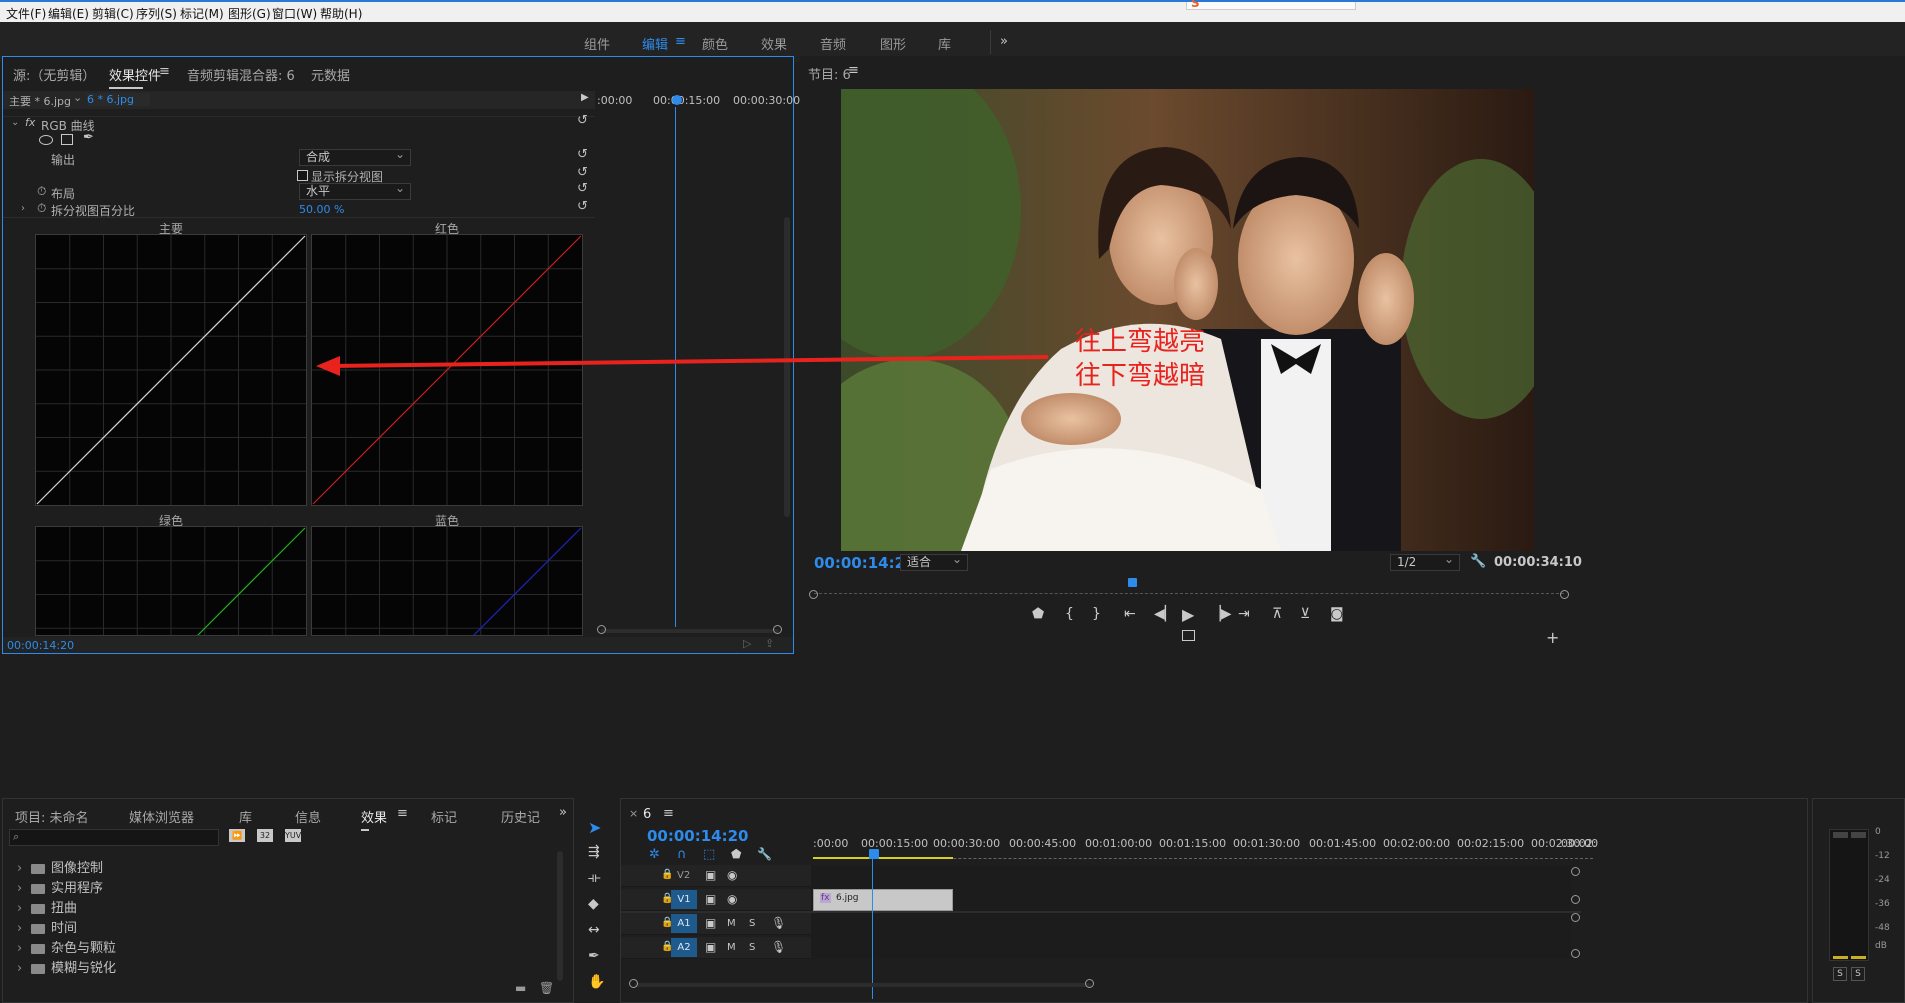  I want to click on export-icon: ⇪, so click(769, 643).